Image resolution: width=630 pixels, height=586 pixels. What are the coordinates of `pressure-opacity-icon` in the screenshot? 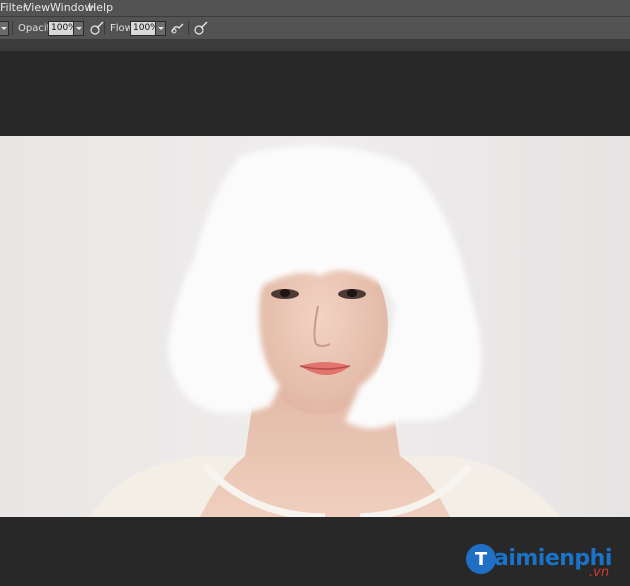 It's located at (97, 28).